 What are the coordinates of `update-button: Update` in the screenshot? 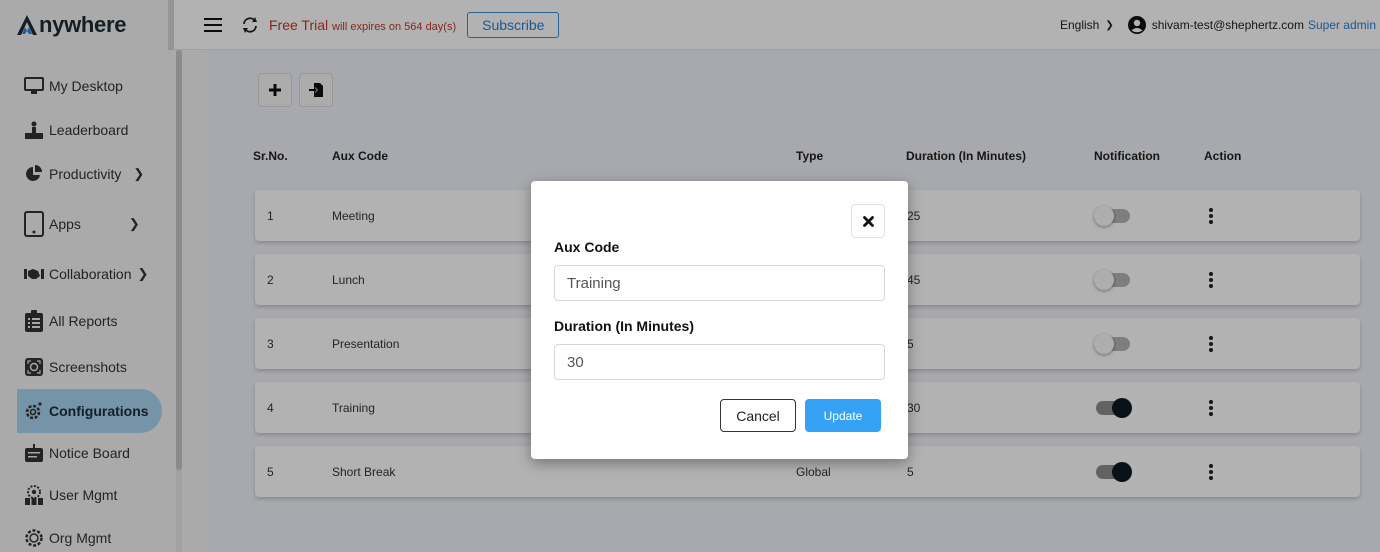 It's located at (843, 415).